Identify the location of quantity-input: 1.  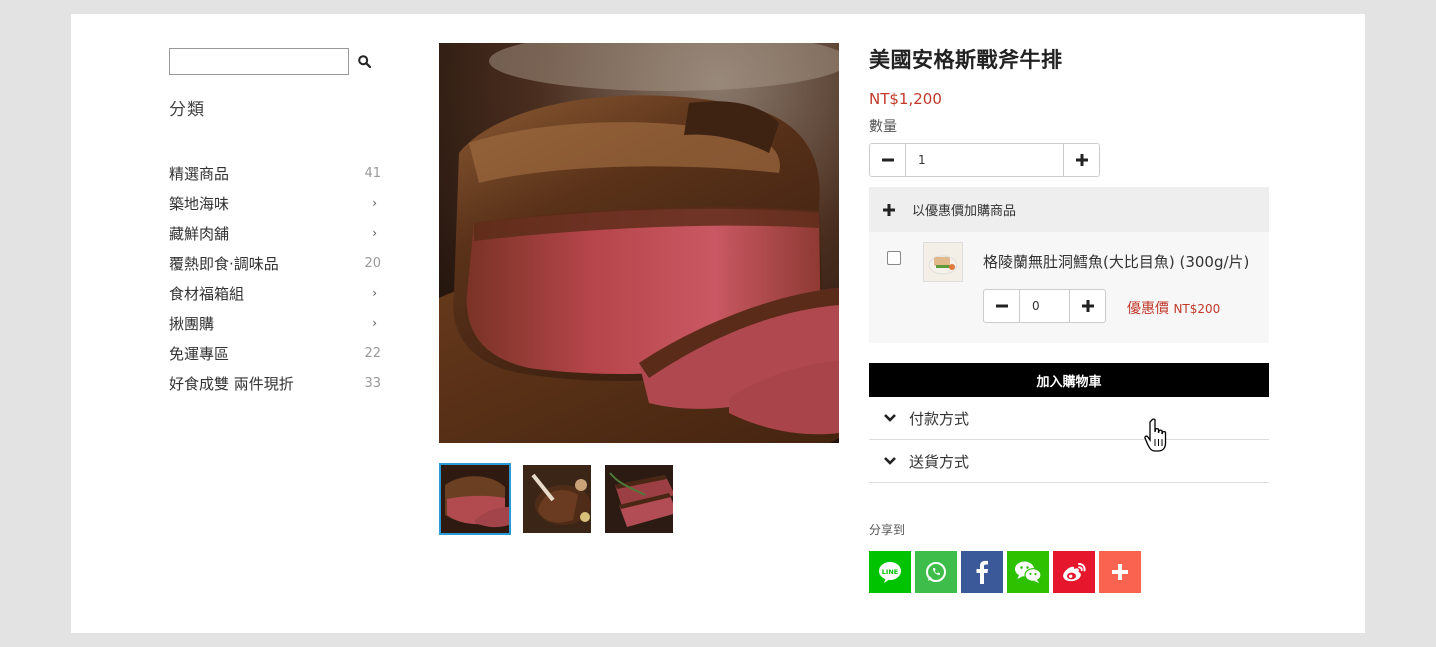
(984, 160).